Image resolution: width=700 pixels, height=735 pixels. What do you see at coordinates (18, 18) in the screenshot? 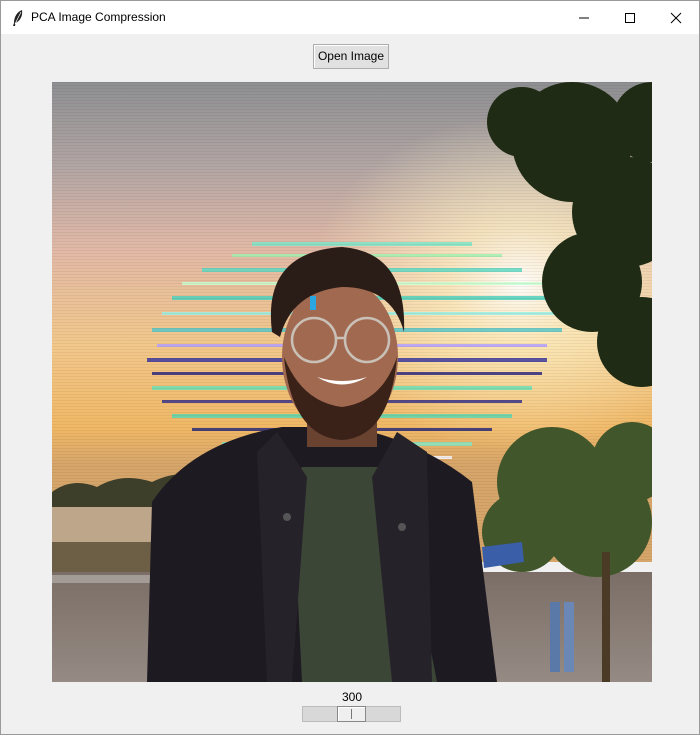
I see `feather-icon` at bounding box center [18, 18].